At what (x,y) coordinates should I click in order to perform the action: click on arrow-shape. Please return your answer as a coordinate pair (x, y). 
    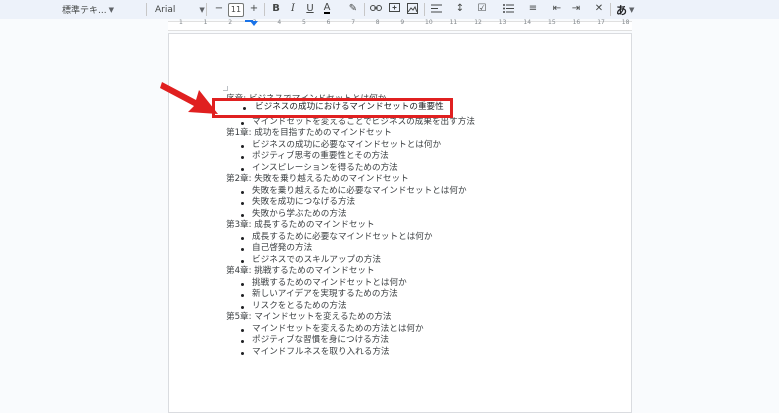
    Looking at the image, I should click on (189, 98).